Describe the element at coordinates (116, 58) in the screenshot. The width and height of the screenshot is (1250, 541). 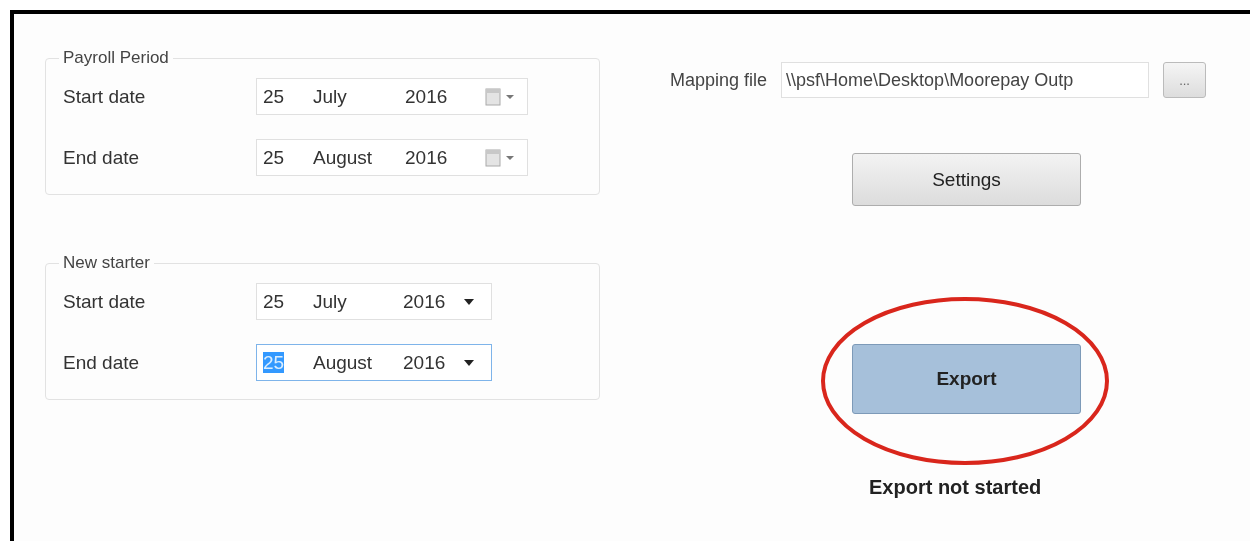
I see `group-title: Payroll Period` at that location.